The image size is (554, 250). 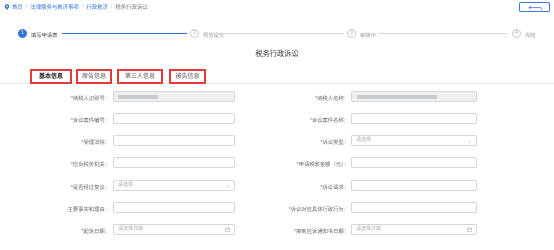 I want to click on step-4-indicator: 4, so click(x=516, y=33).